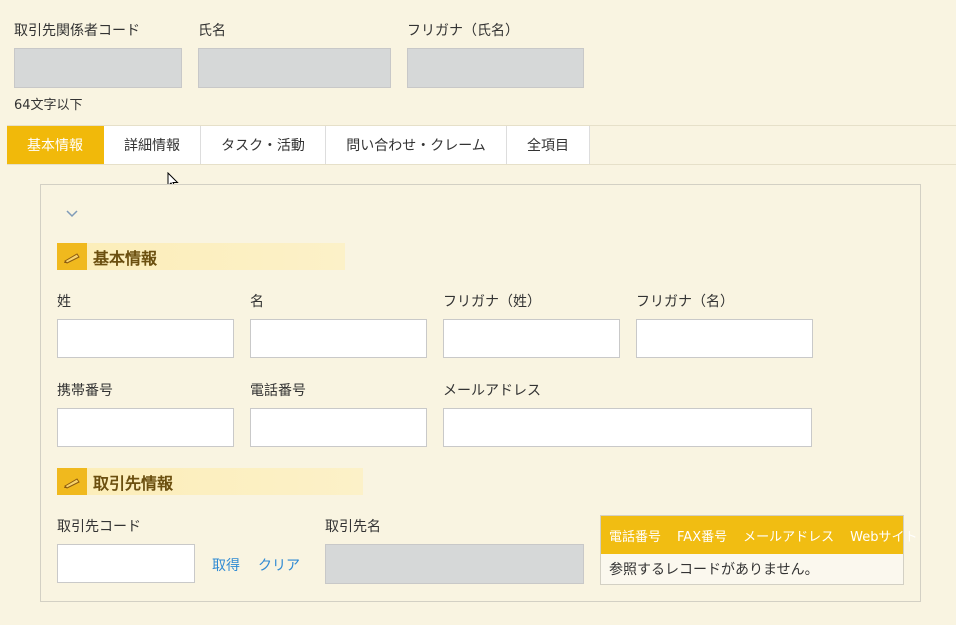  Describe the element at coordinates (635, 537) in the screenshot. I see `column-header-phone: 電話番号` at that location.